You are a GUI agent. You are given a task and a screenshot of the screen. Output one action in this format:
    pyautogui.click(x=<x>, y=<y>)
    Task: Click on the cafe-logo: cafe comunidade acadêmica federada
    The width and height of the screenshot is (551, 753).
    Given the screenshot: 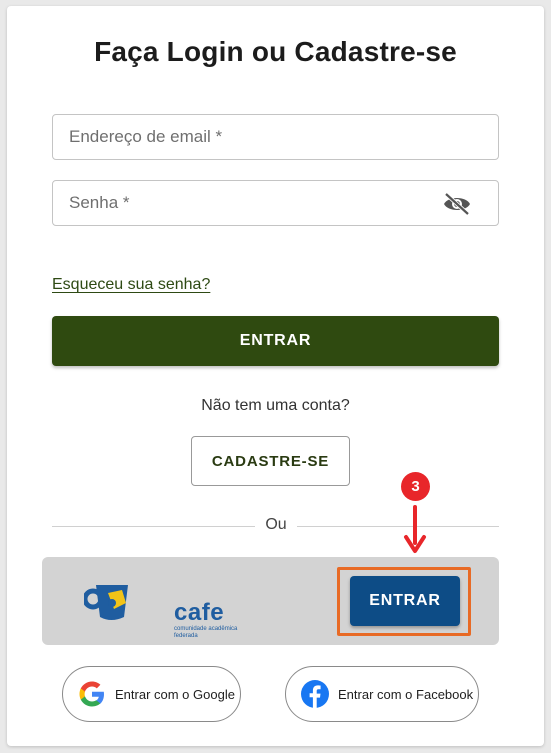 What is the action you would take?
    pyautogui.click(x=159, y=608)
    